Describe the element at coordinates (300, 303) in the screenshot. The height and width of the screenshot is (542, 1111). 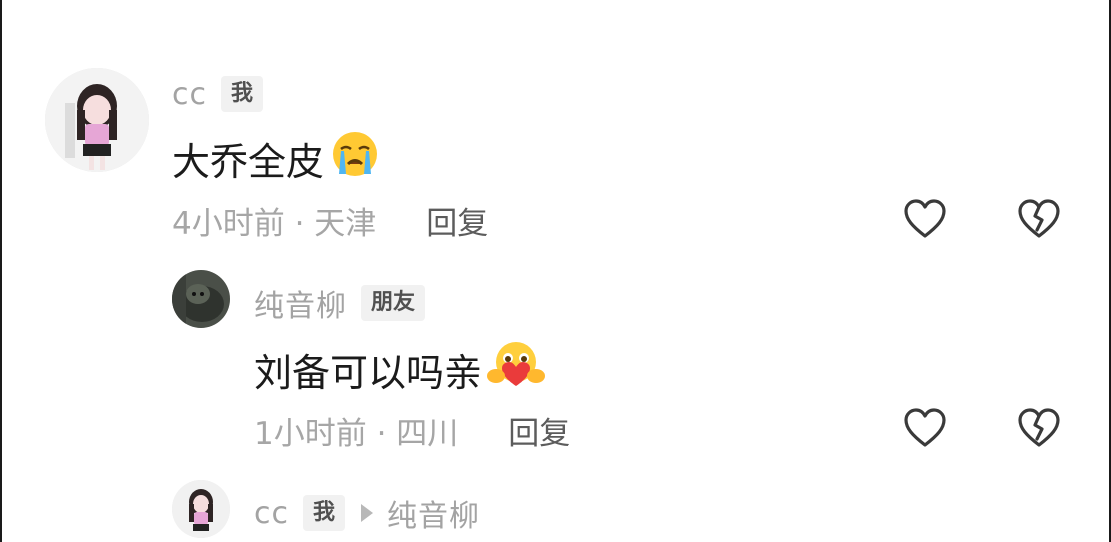
I see `username: 纯音柳` at that location.